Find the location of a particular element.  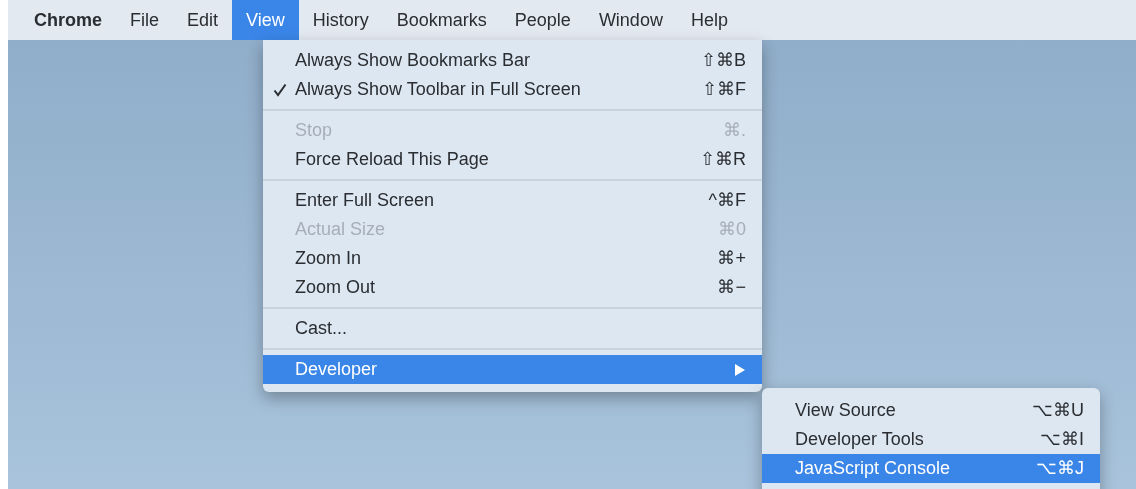

menu-item: Always Show Toolbar in Full Screen ⇧⌘F is located at coordinates (512, 89).